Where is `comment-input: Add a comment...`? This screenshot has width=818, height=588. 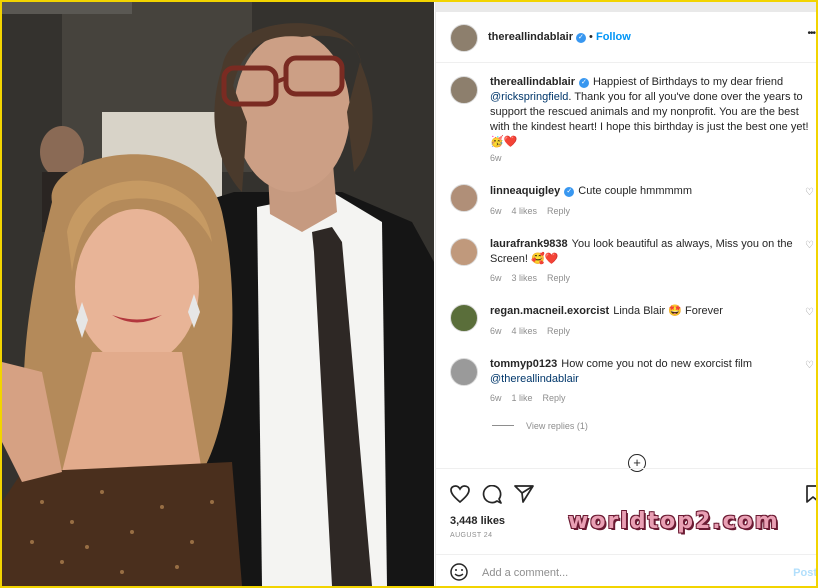
comment-input: Add a comment... is located at coordinates (525, 573).